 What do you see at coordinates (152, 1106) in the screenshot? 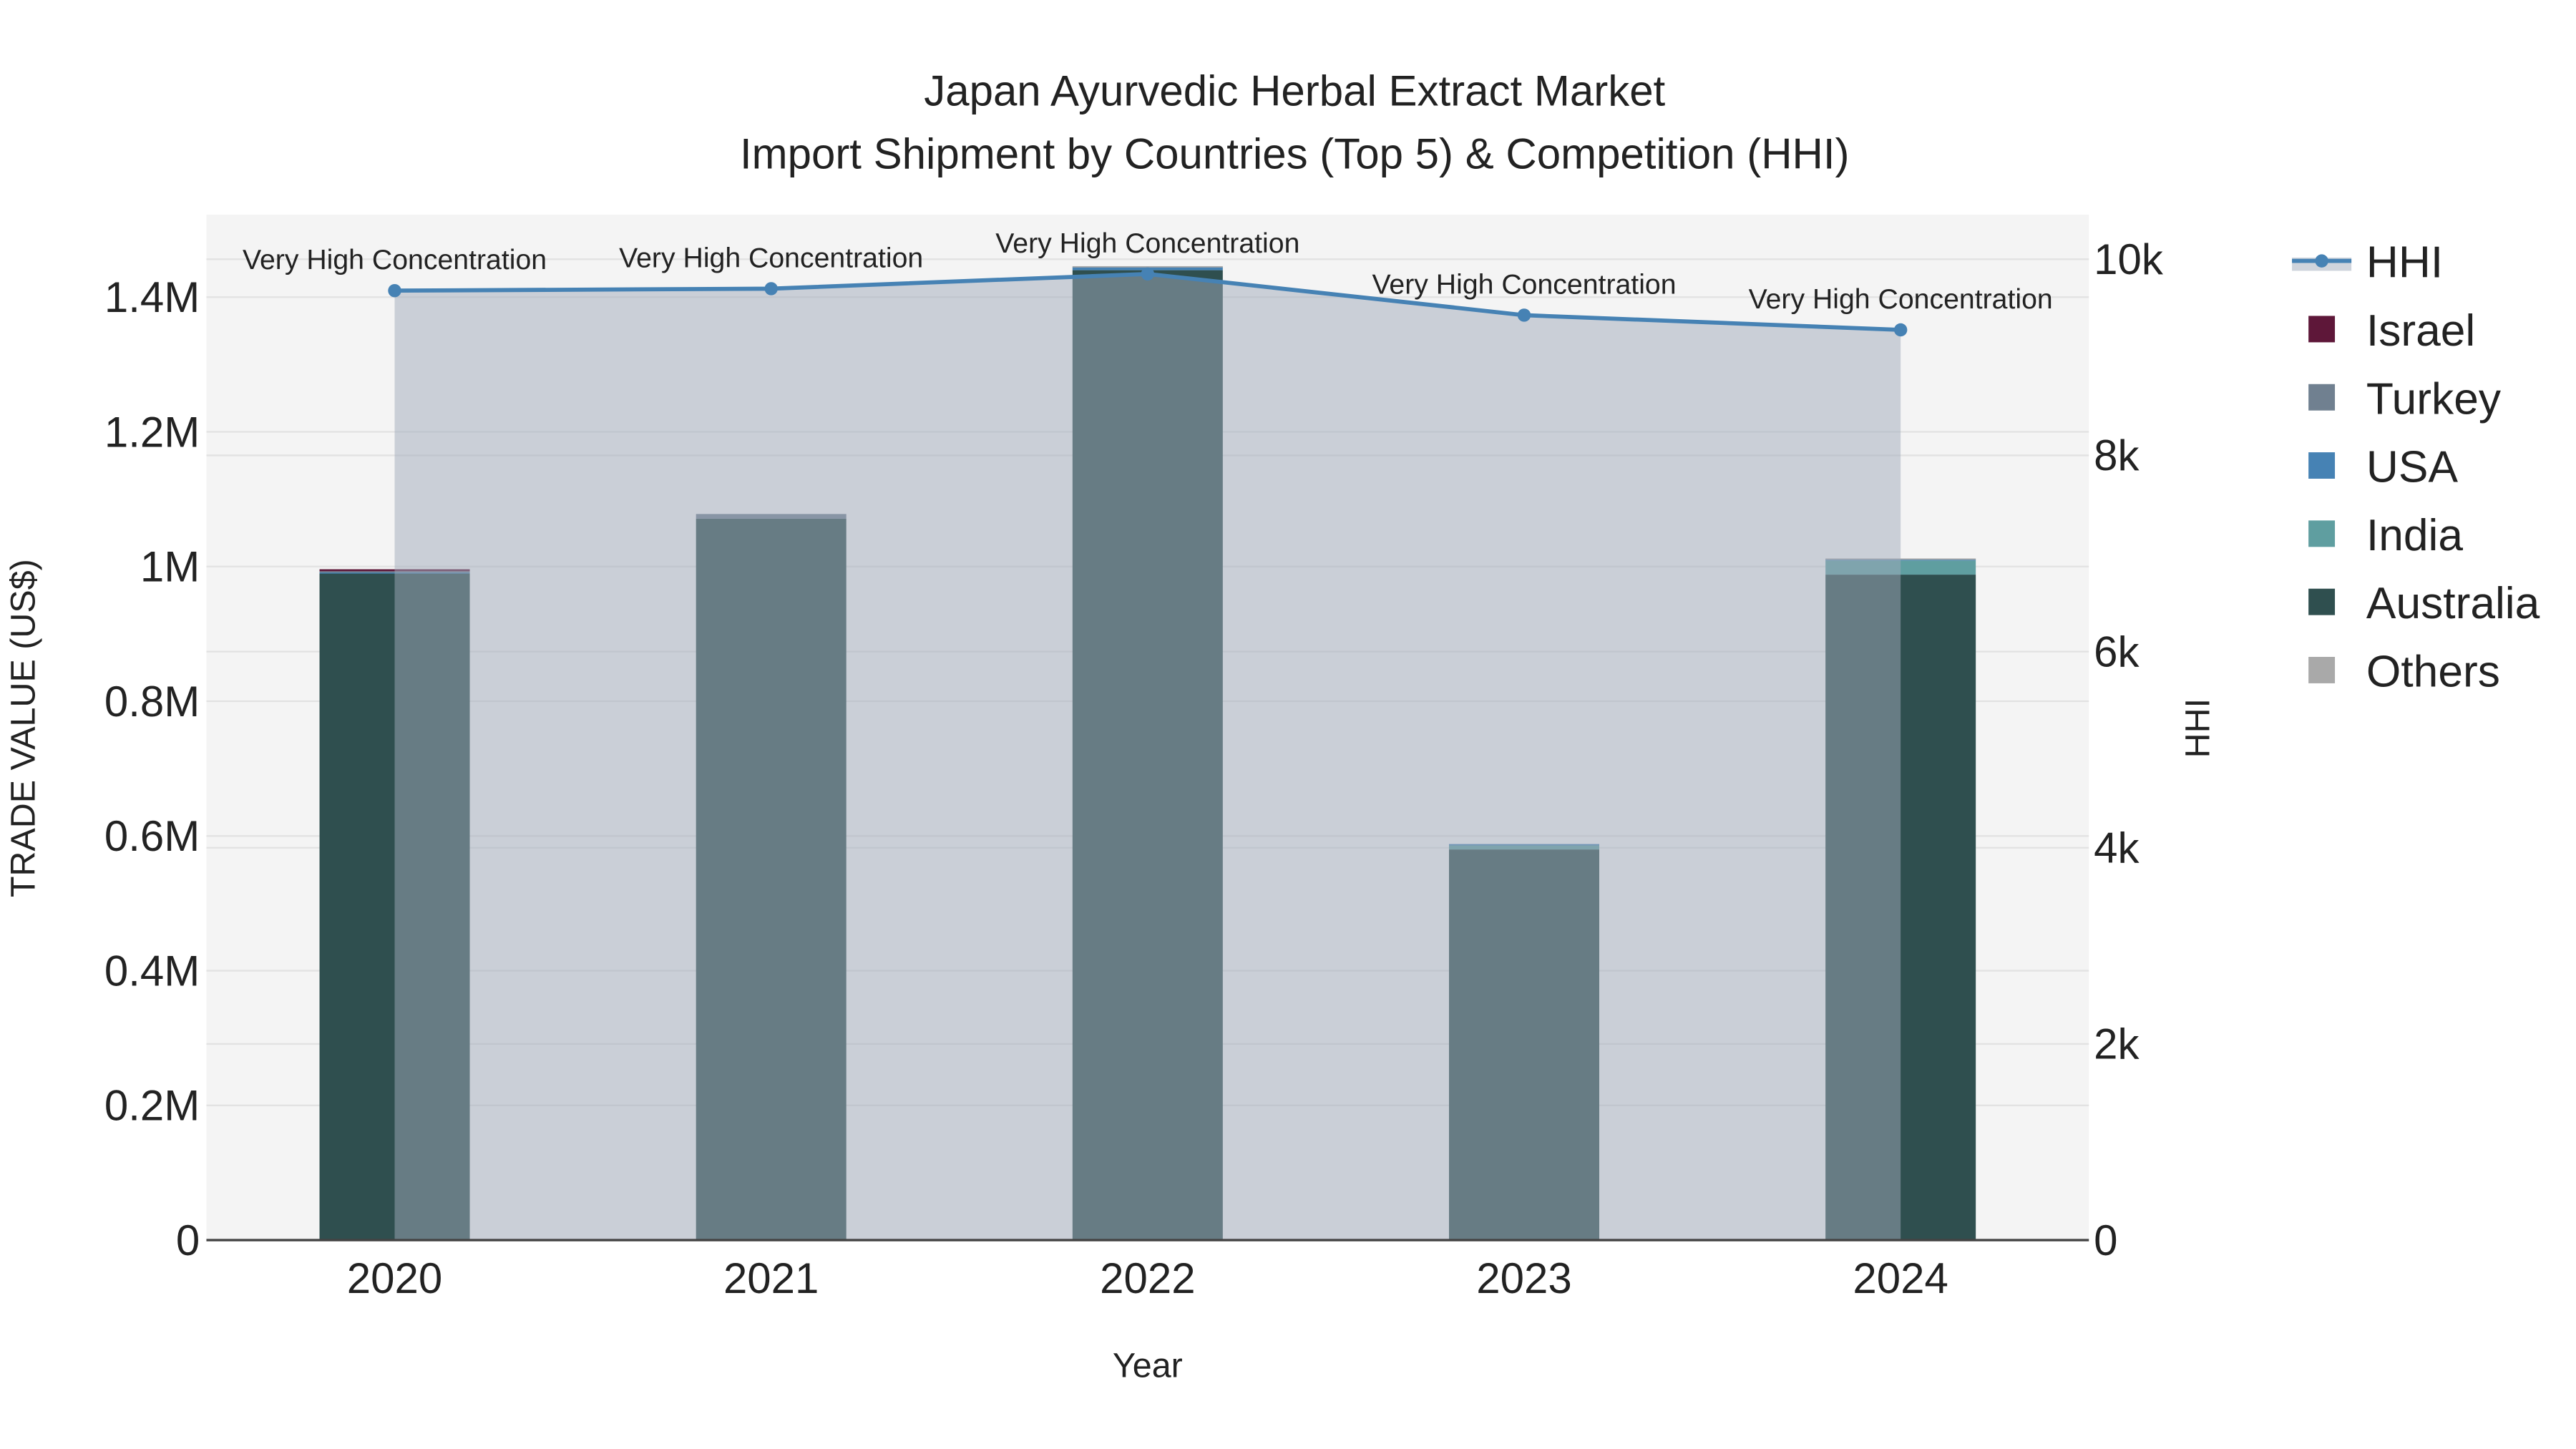
I see `y-tick-label: 0.2M` at bounding box center [152, 1106].